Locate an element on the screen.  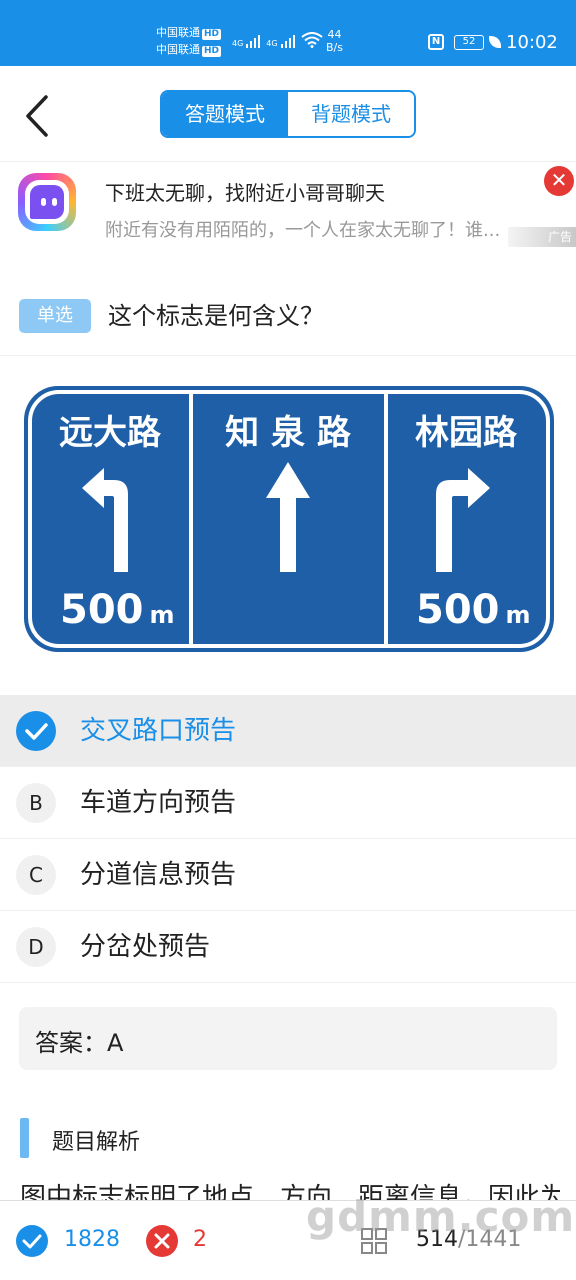
network-type-2: 4G is located at coordinates (272, 43).